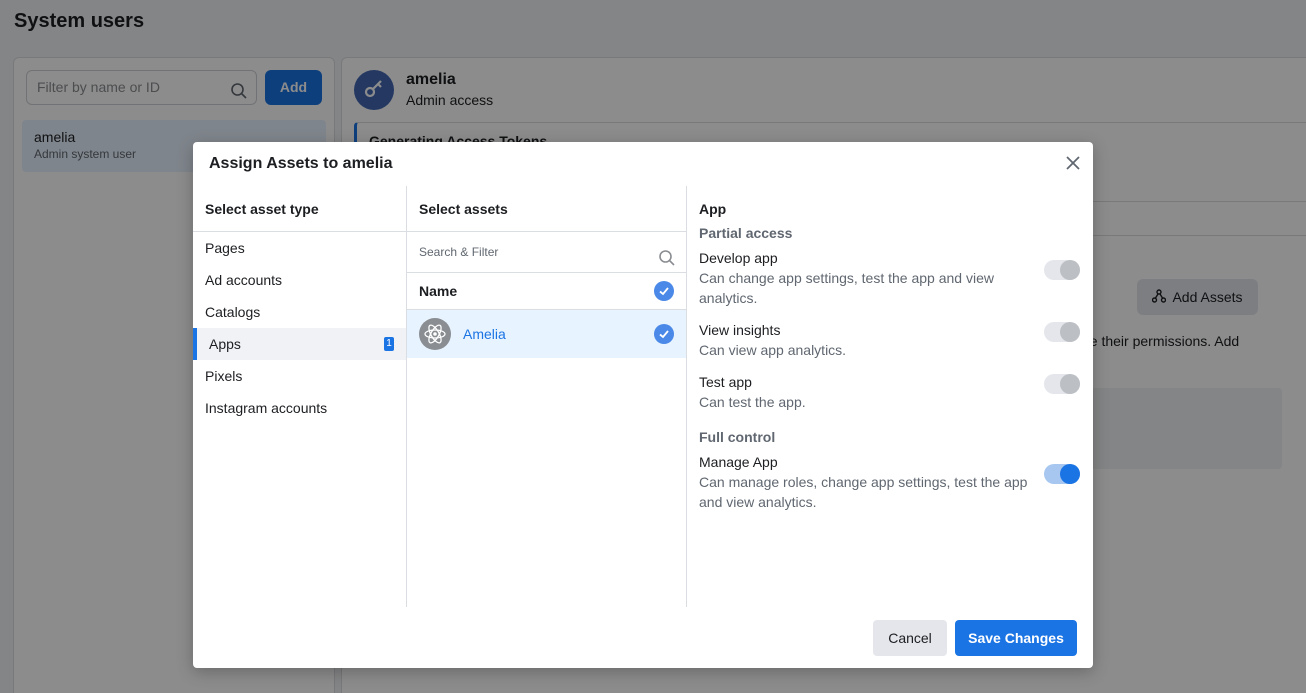 The image size is (1306, 693). I want to click on view-insights-toggle, so click(1062, 332).